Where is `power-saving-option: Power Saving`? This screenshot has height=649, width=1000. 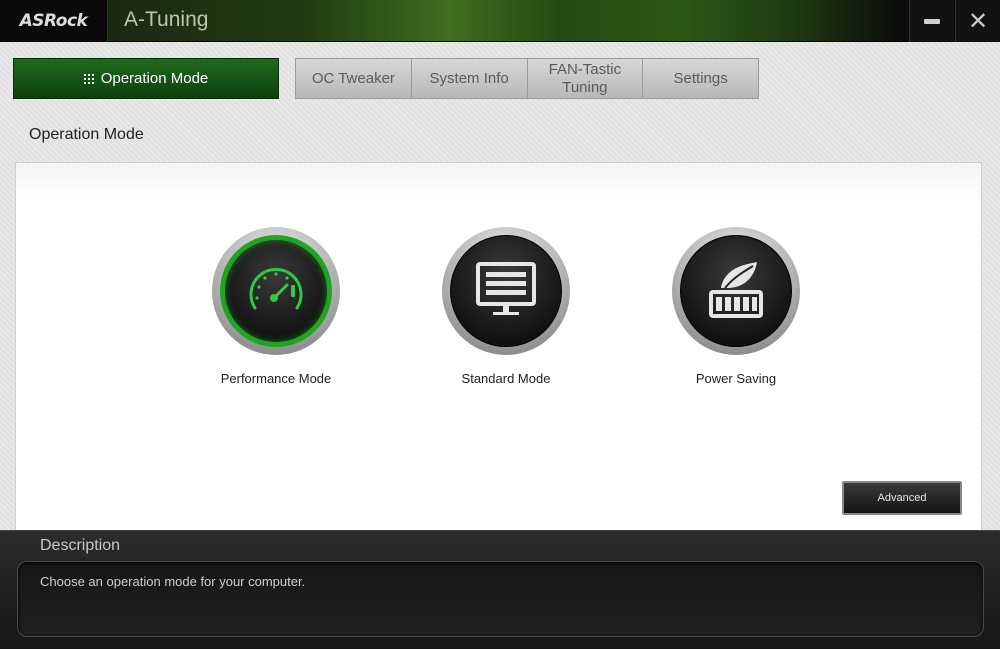
power-saving-option: Power Saving is located at coordinates (736, 306).